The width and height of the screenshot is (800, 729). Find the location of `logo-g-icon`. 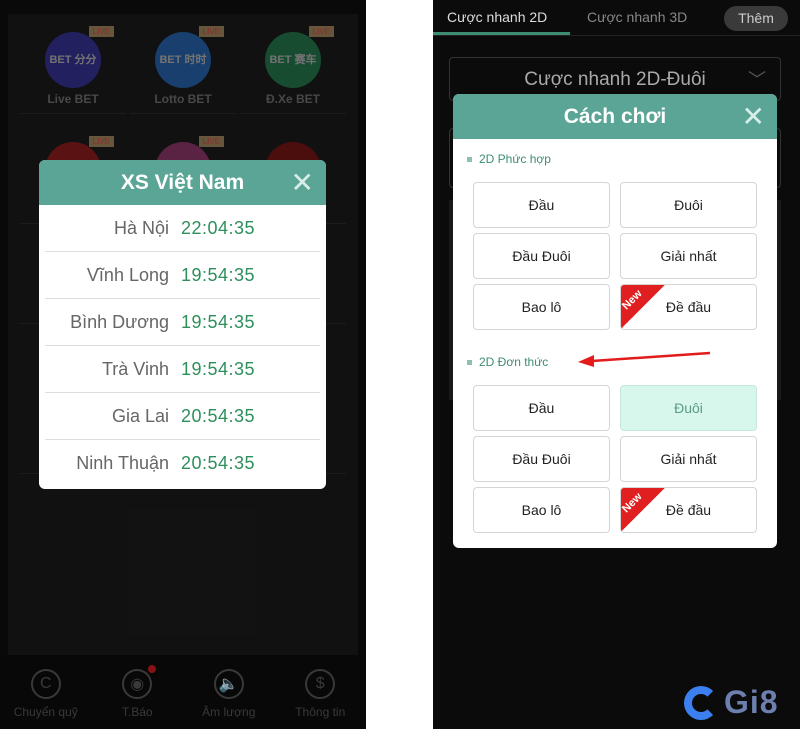

logo-g-icon is located at coordinates (701, 702).